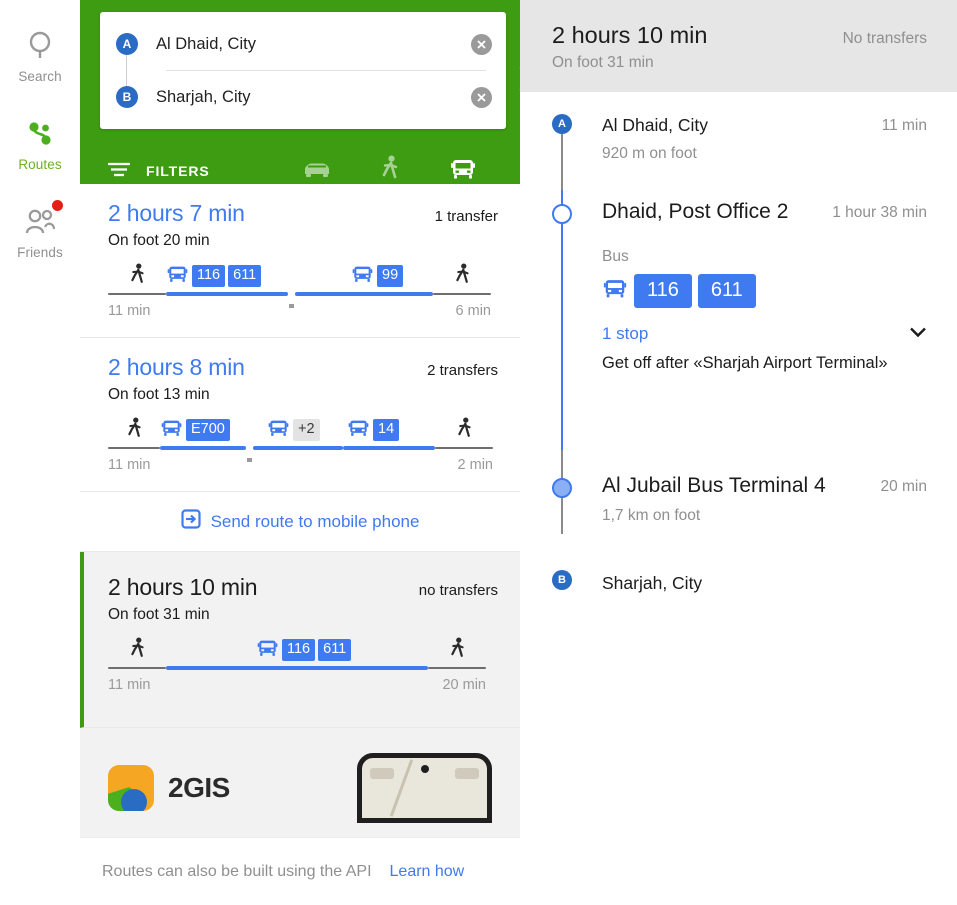  I want to click on marker-station-board, so click(562, 214).